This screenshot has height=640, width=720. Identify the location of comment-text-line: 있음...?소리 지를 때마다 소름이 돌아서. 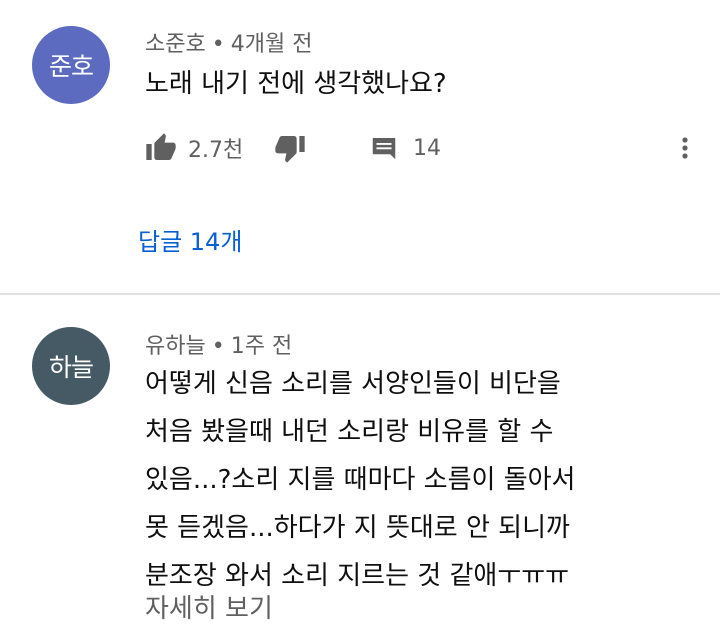
(360, 480).